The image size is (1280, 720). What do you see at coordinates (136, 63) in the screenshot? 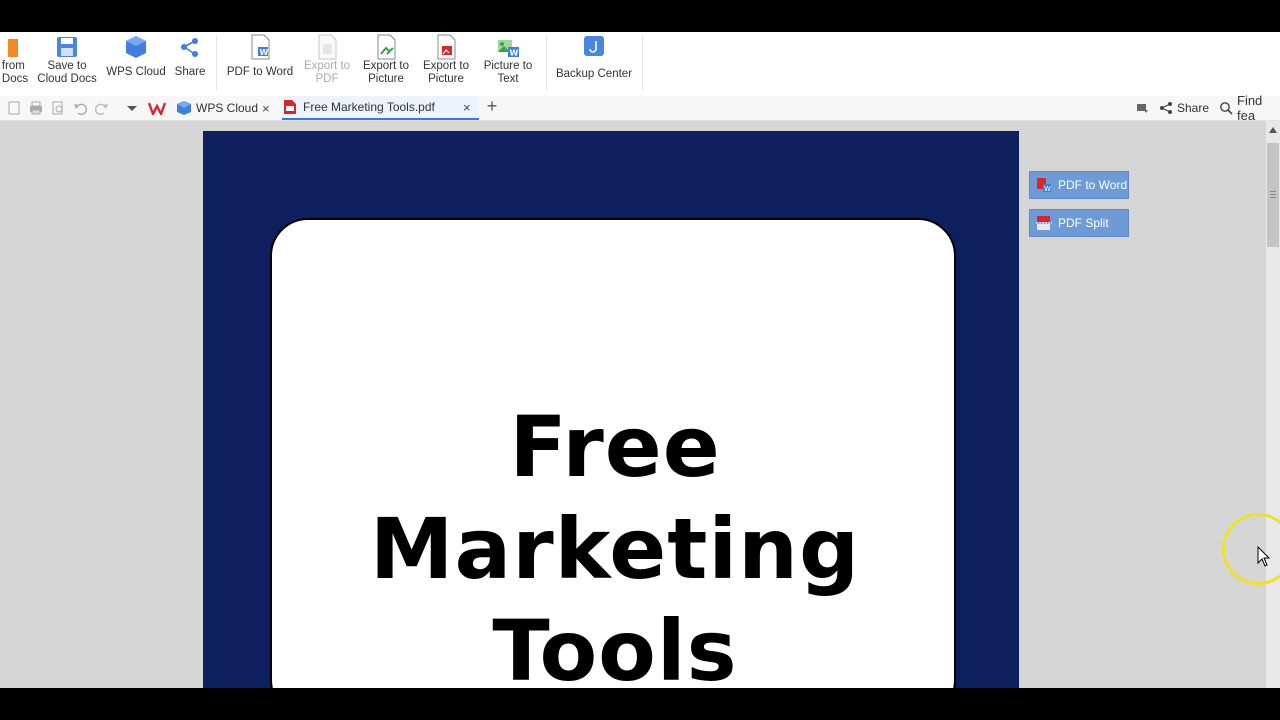
I see `wps-cloud-button: WPS Cloud` at bounding box center [136, 63].